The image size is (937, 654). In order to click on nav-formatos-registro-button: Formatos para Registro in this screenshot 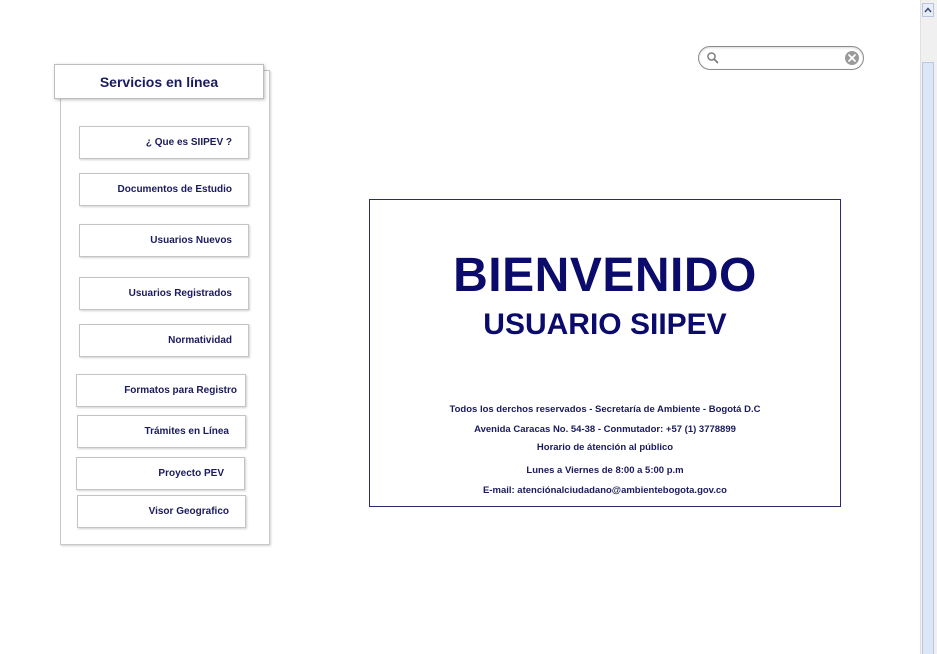, I will do `click(161, 390)`.